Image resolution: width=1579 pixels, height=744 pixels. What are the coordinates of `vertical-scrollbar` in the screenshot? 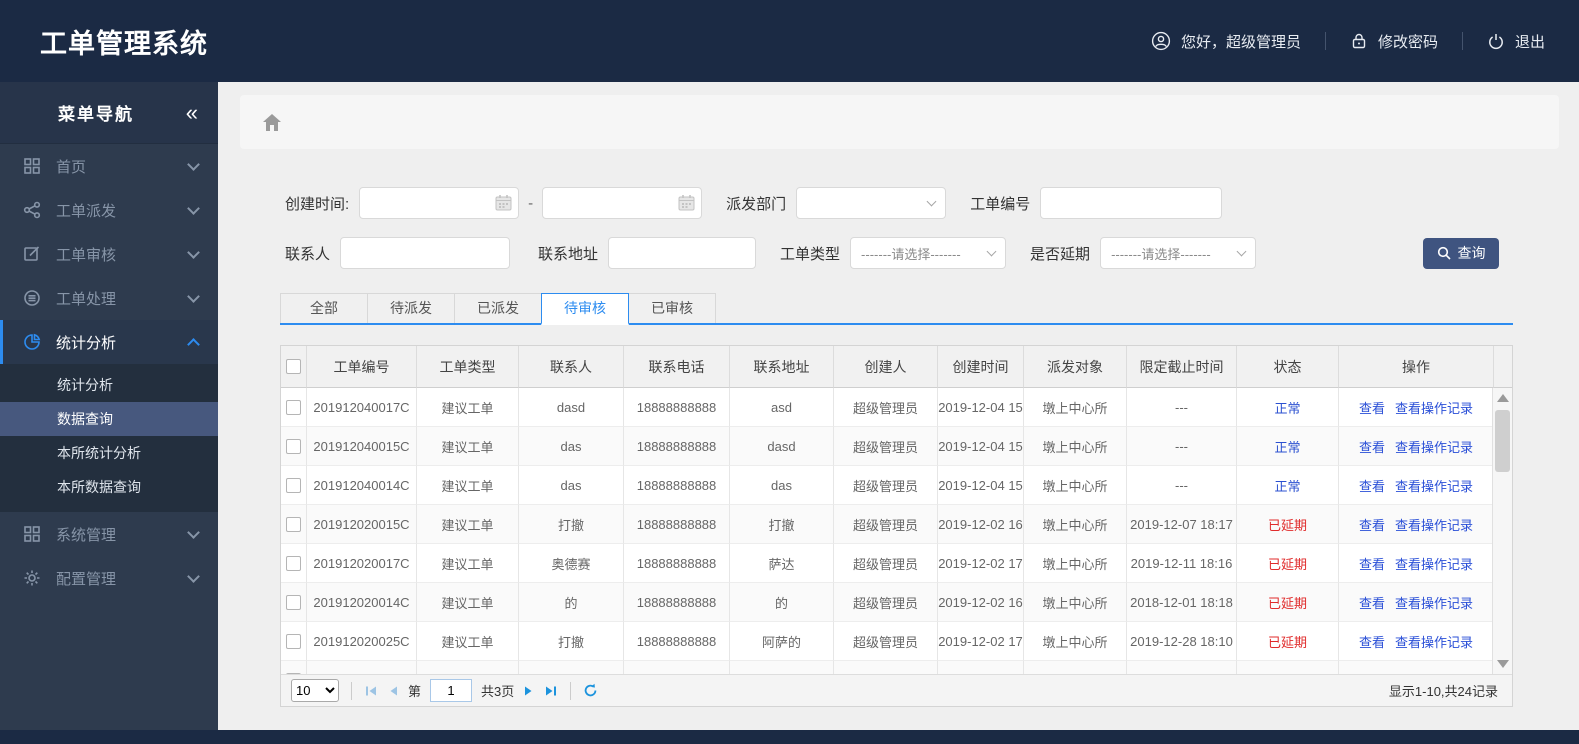 It's located at (1502, 531).